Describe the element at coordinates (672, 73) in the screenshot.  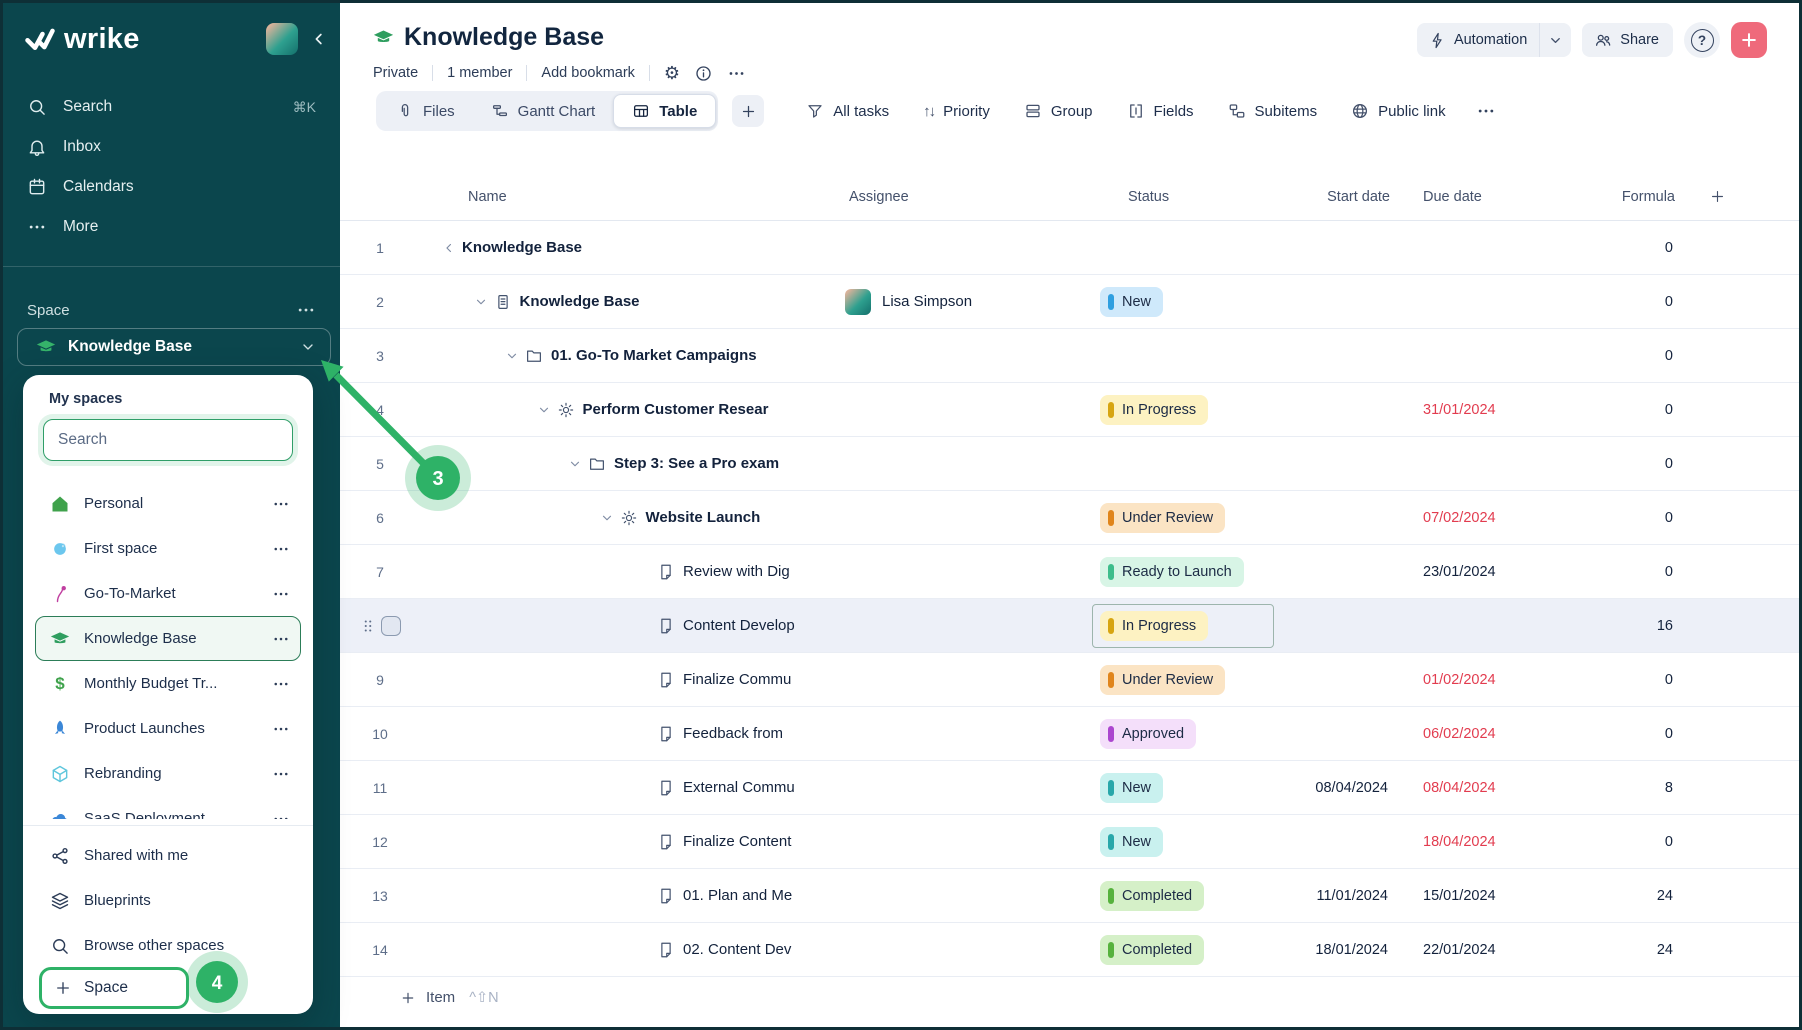
I see `settings-button: ⚙` at that location.